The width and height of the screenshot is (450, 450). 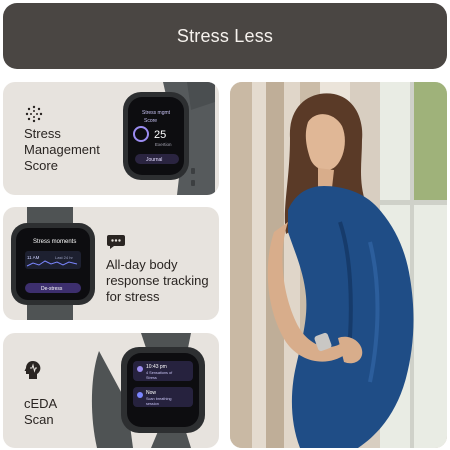 What do you see at coordinates (151, 393) in the screenshot?
I see `watch3-time2: Now` at bounding box center [151, 393].